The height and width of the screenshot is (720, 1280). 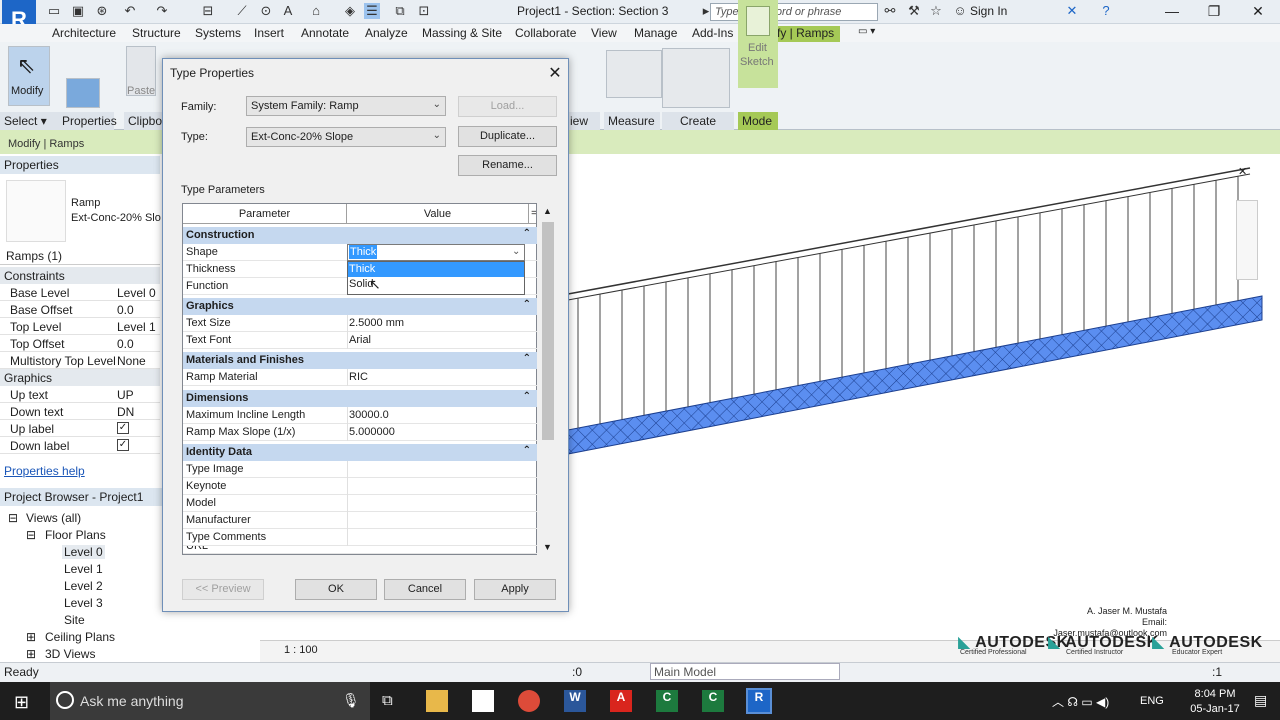 I want to click on close-hidden-icon: ⧉, so click(x=400, y=11).